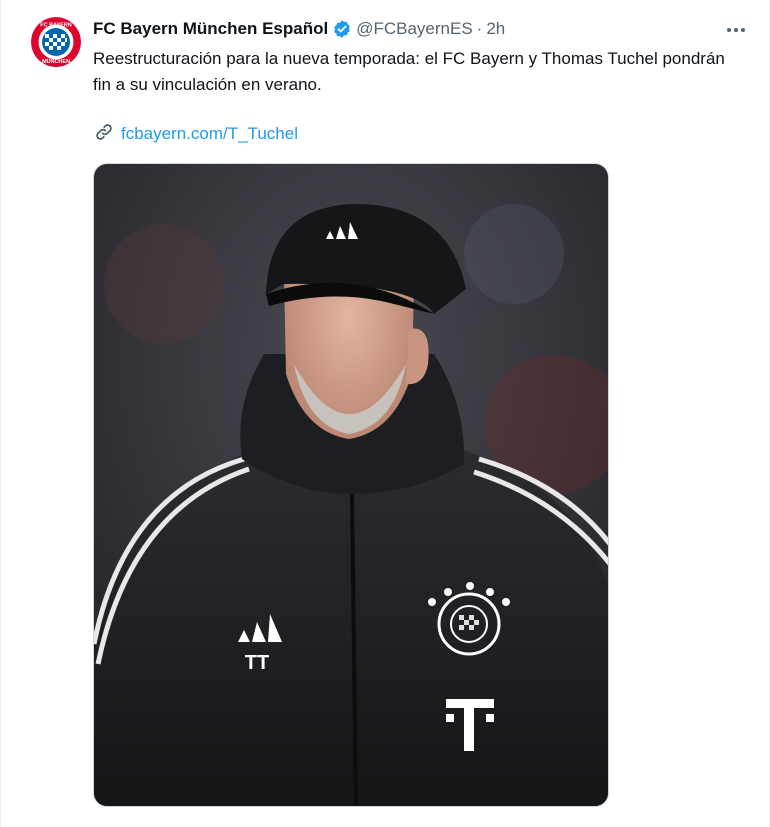 The height and width of the screenshot is (827, 770). What do you see at coordinates (56, 26) in the screenshot?
I see `svg-text: FC BAYERN` at bounding box center [56, 26].